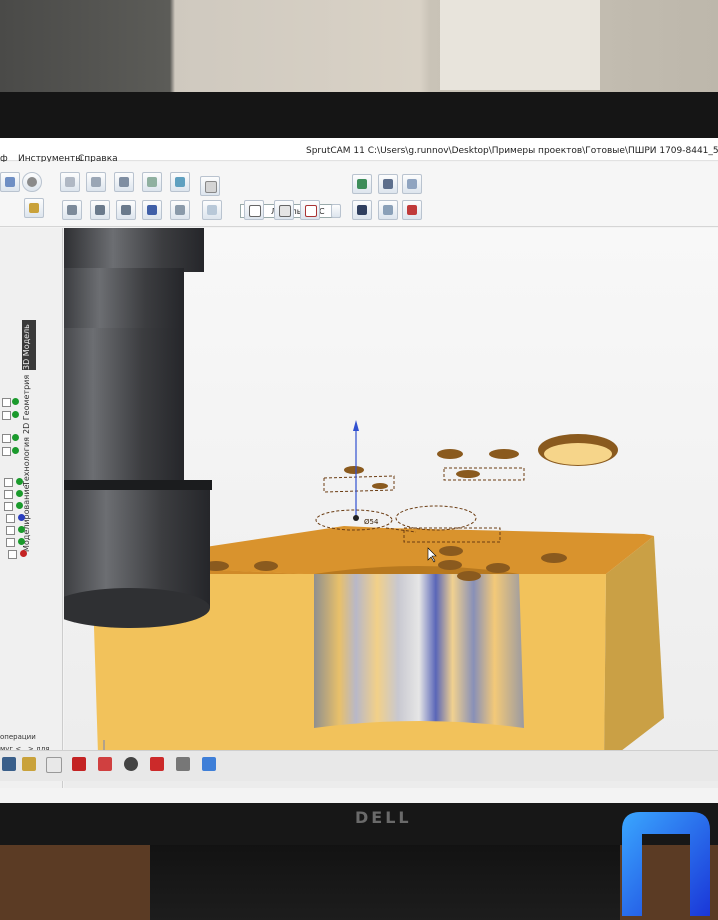 This screenshot has height=920, width=718. I want to click on export-icon, so click(284, 210).